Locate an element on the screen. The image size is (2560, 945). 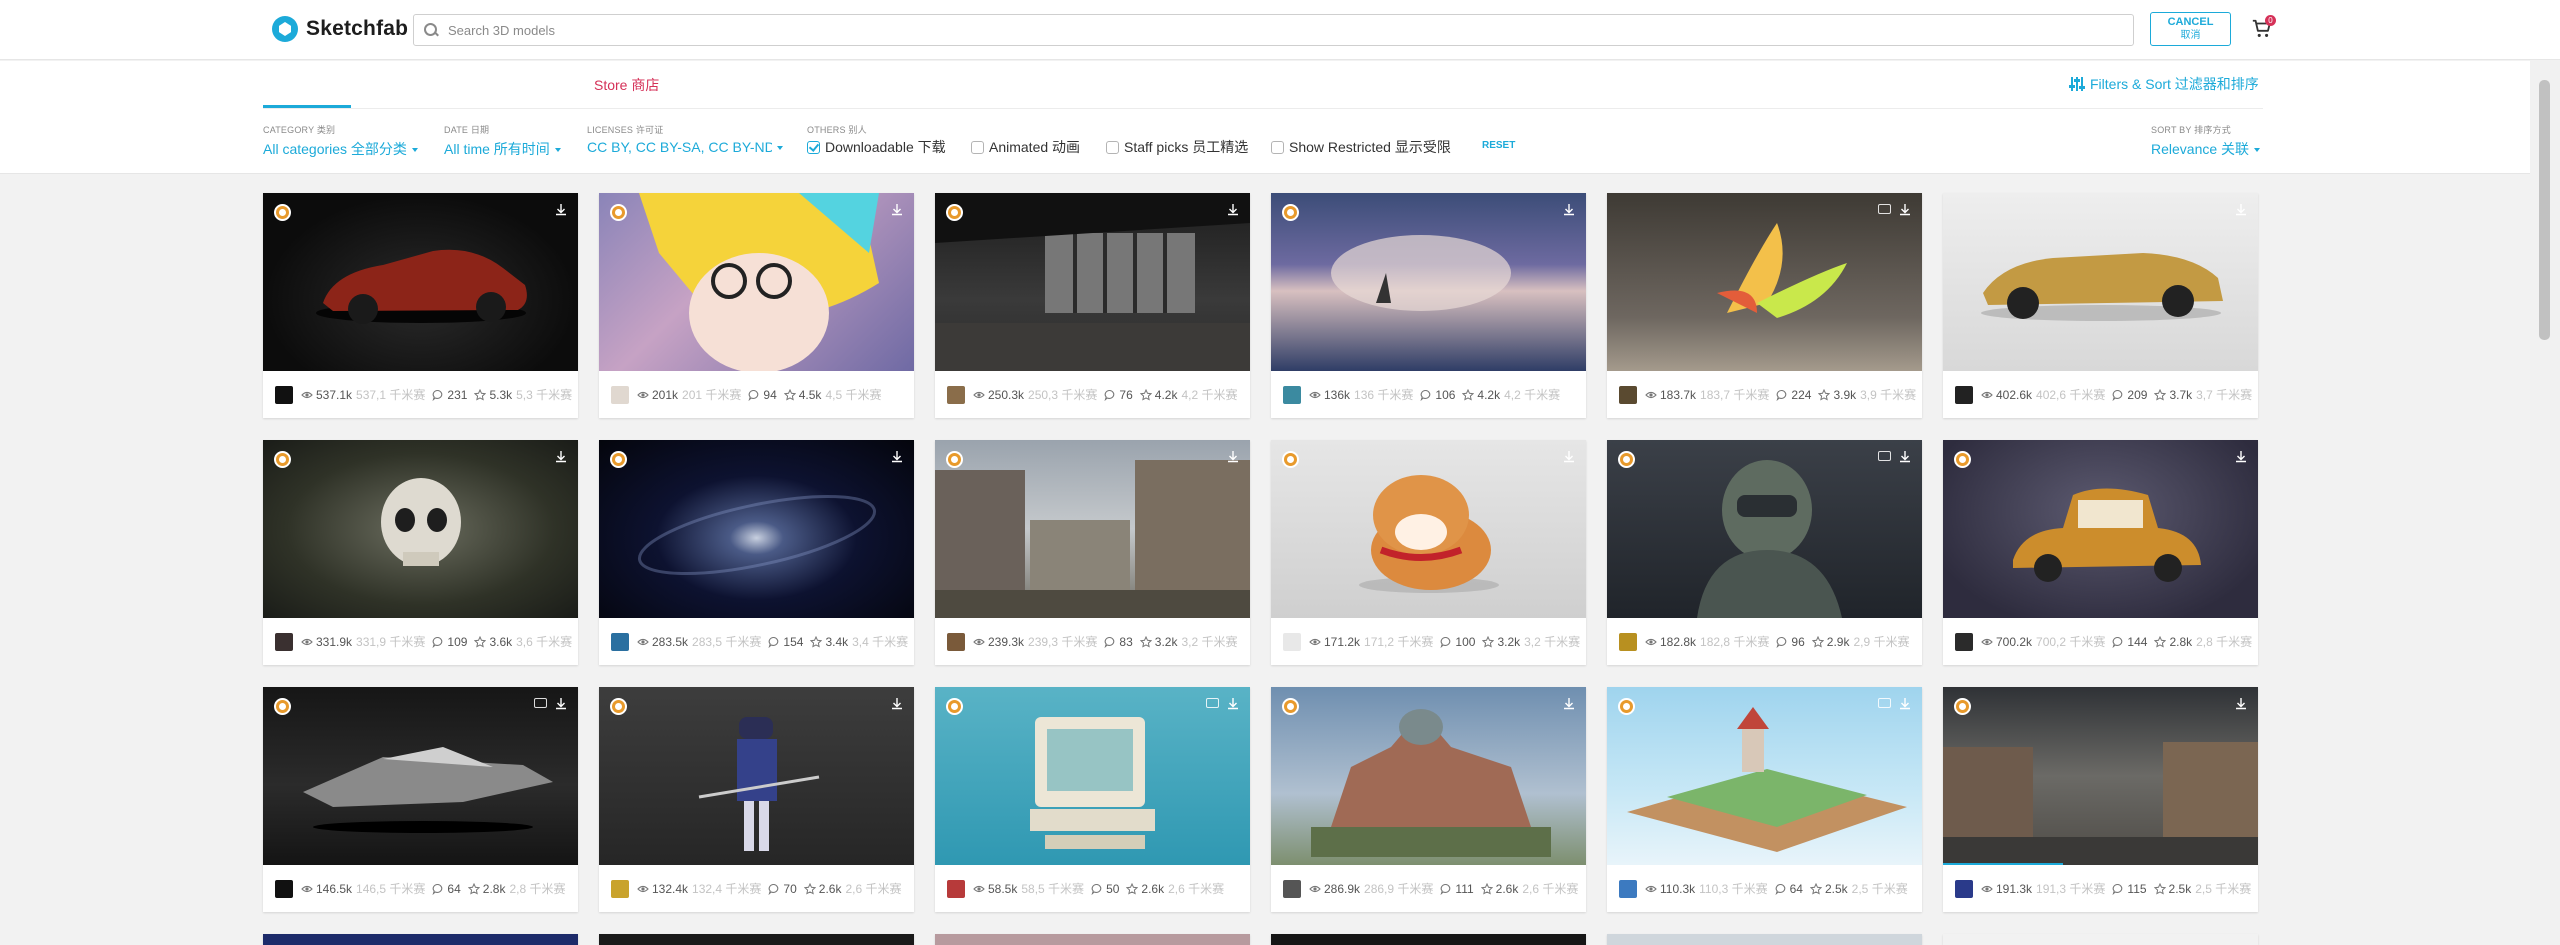
model-card: 183.7k 183,7 千米赛 224 3.9k 3,9 千米赛 is located at coordinates (1764, 305).